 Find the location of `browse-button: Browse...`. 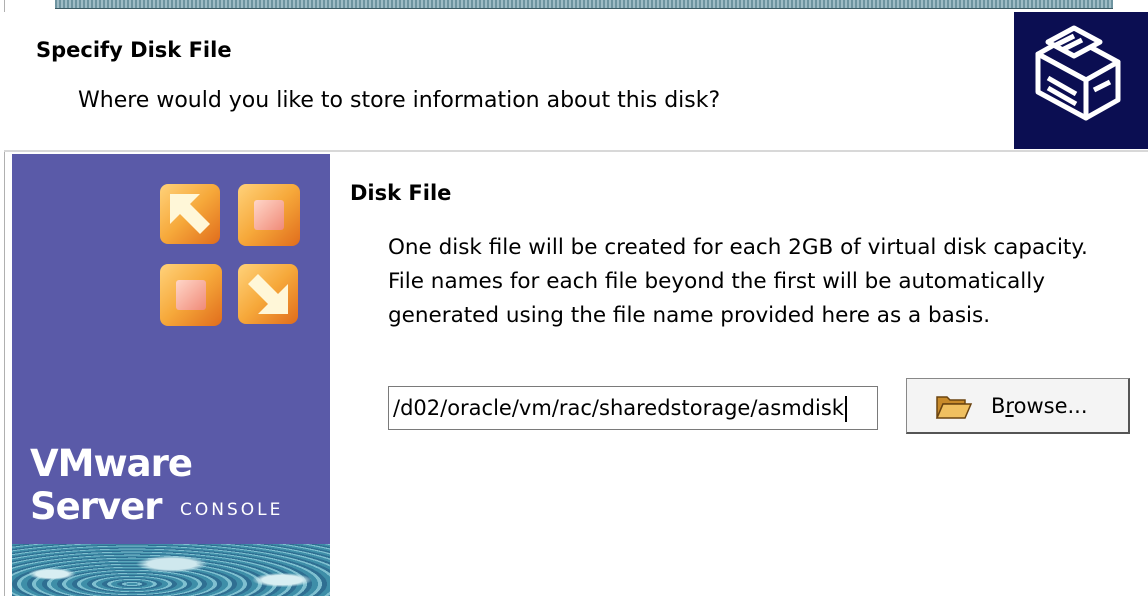

browse-button: Browse... is located at coordinates (1018, 406).